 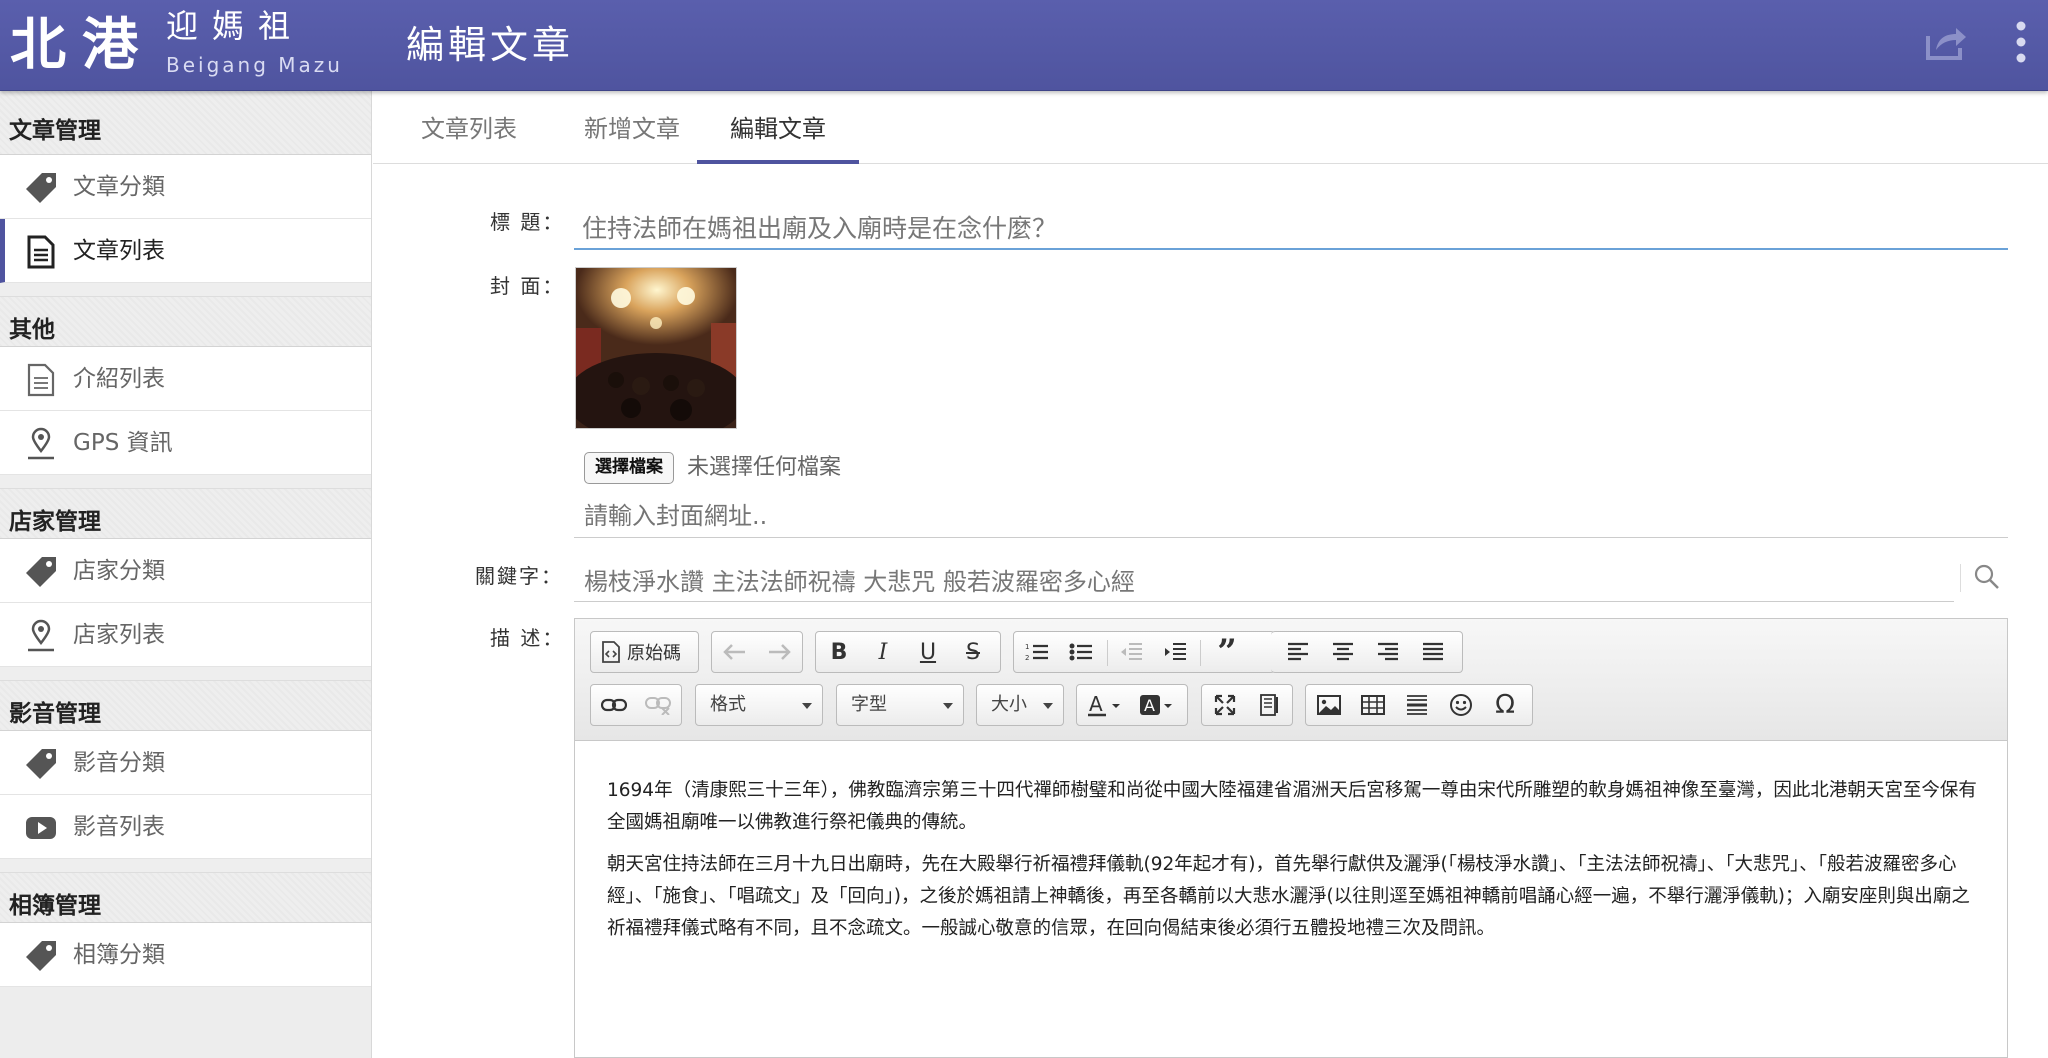 I want to click on link-group, so click(x=636, y=705).